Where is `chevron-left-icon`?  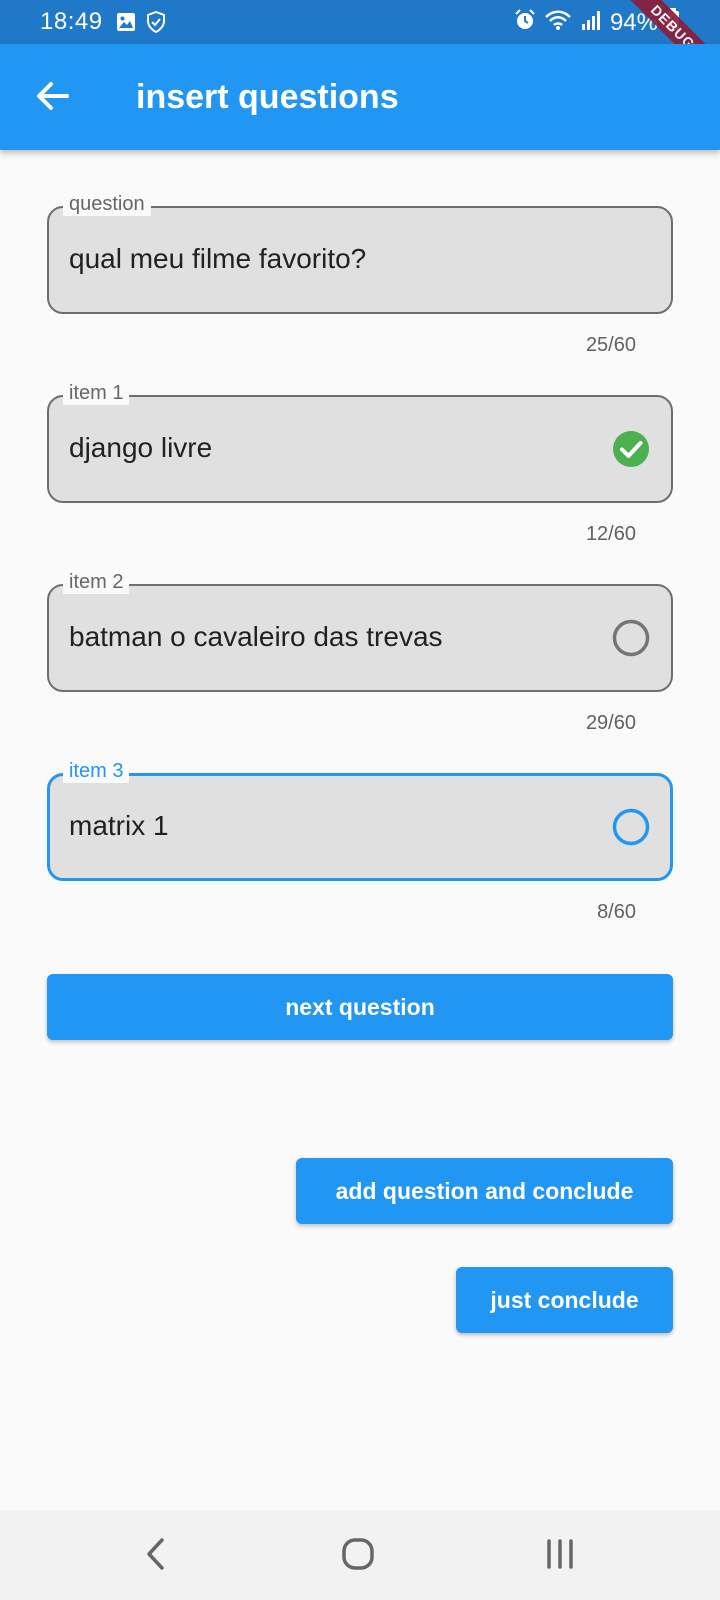
chevron-left-icon is located at coordinates (156, 1556).